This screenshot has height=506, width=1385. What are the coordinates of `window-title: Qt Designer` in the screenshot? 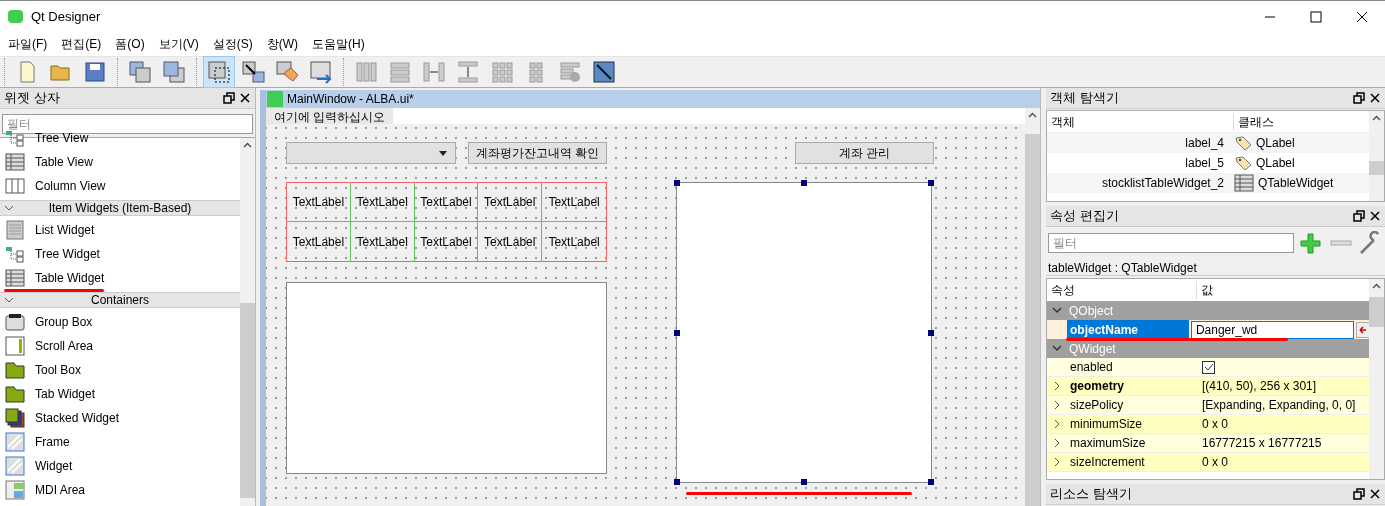 It's located at (66, 16).